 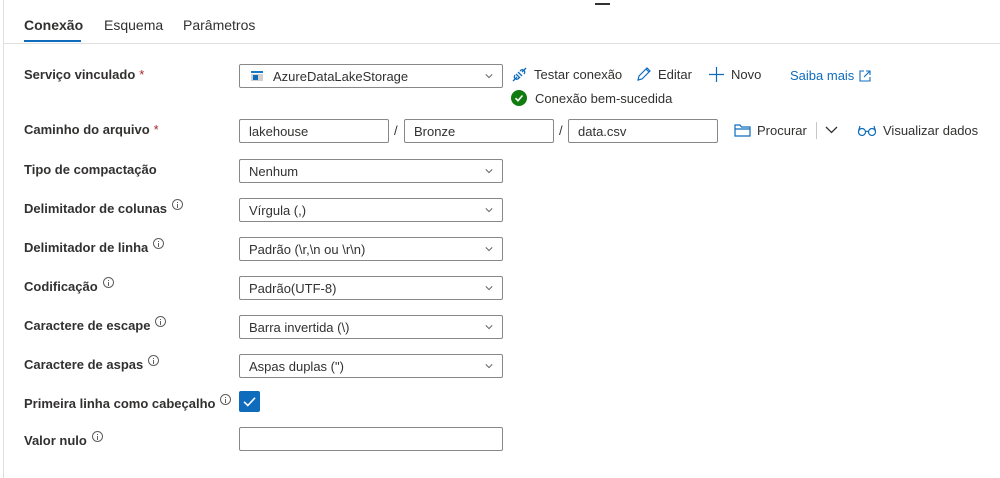 What do you see at coordinates (435, 131) in the screenshot?
I see `file-path-directory-value: Bronze` at bounding box center [435, 131].